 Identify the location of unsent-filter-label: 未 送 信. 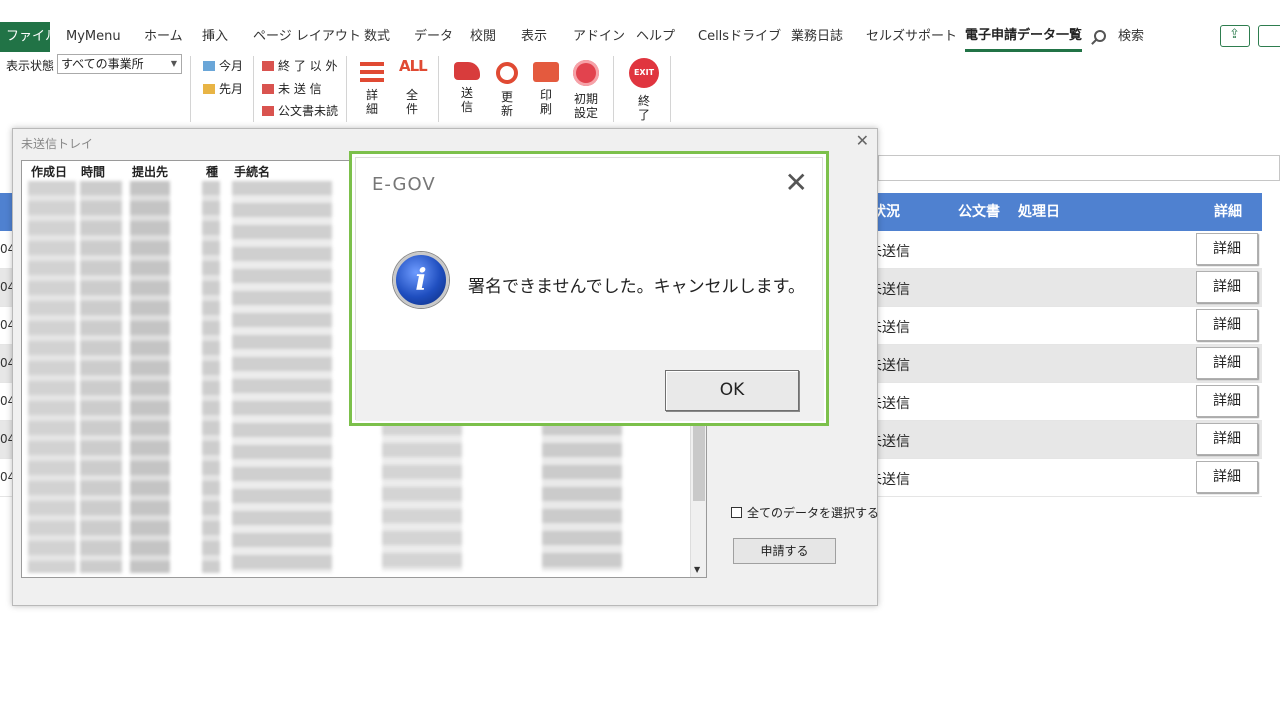
(300, 89).